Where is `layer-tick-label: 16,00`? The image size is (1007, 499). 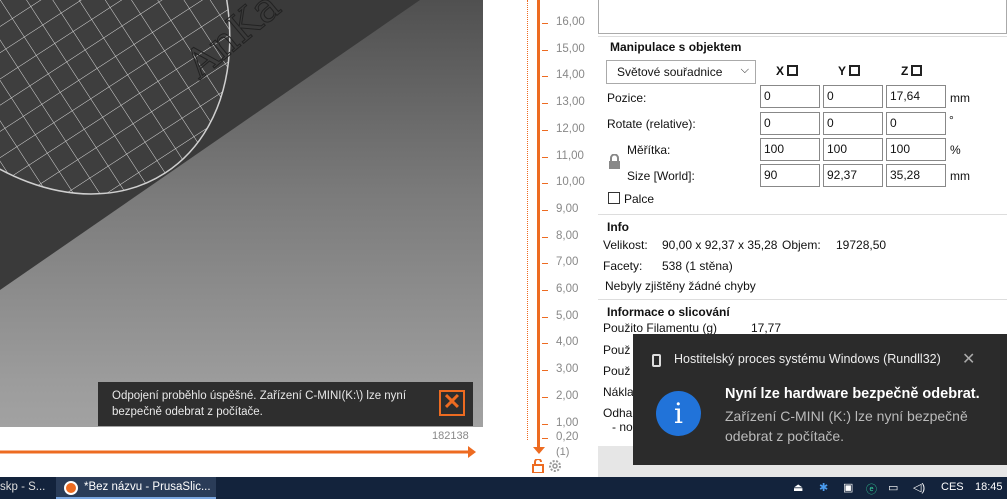 layer-tick-label: 16,00 is located at coordinates (570, 22).